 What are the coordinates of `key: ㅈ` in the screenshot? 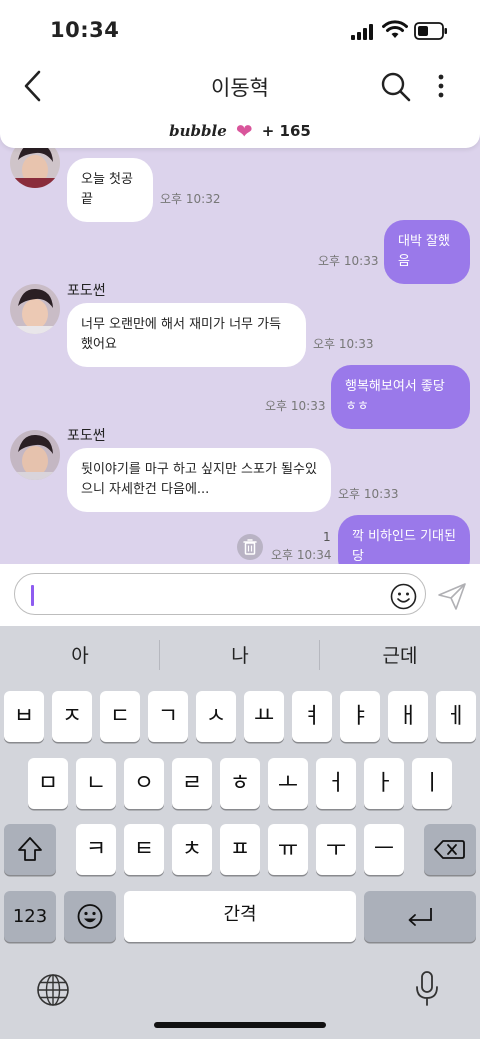 It's located at (72, 716).